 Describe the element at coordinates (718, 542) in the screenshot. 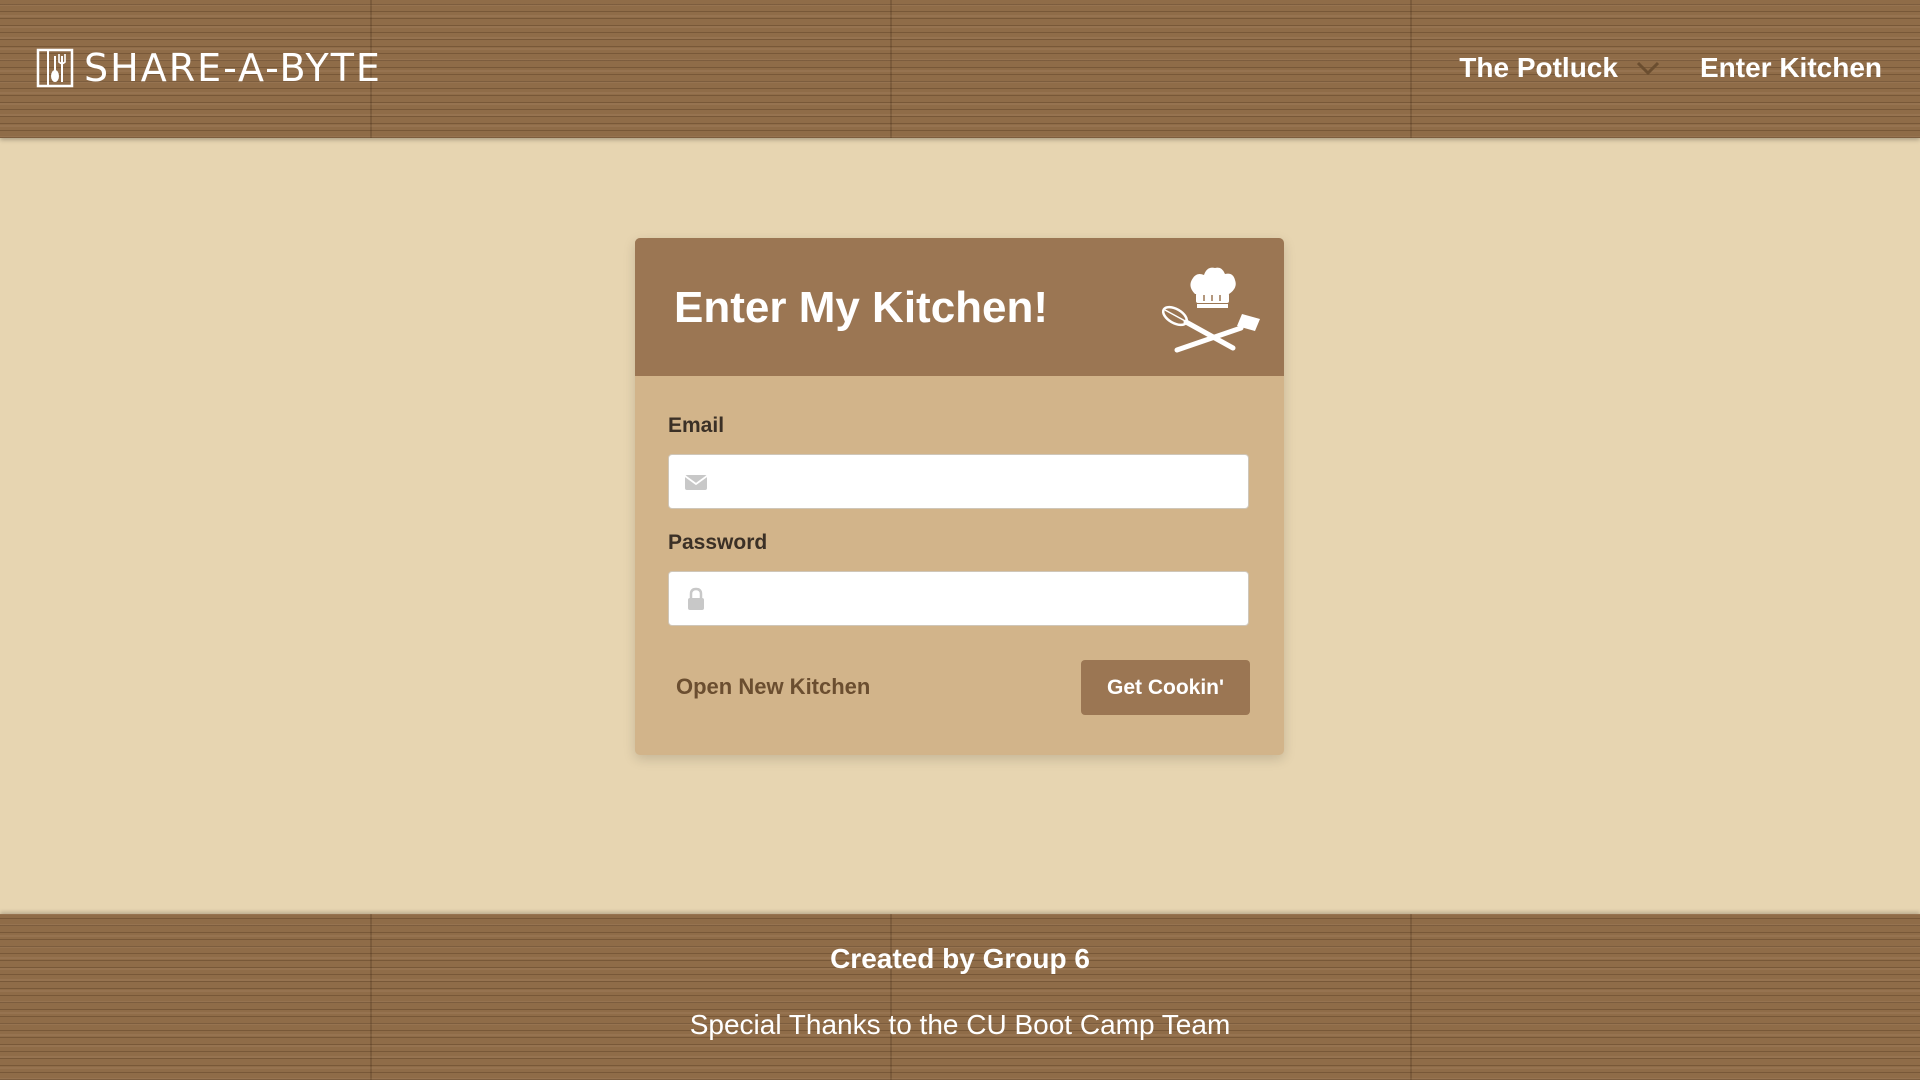

I see `password-label: Password` at that location.